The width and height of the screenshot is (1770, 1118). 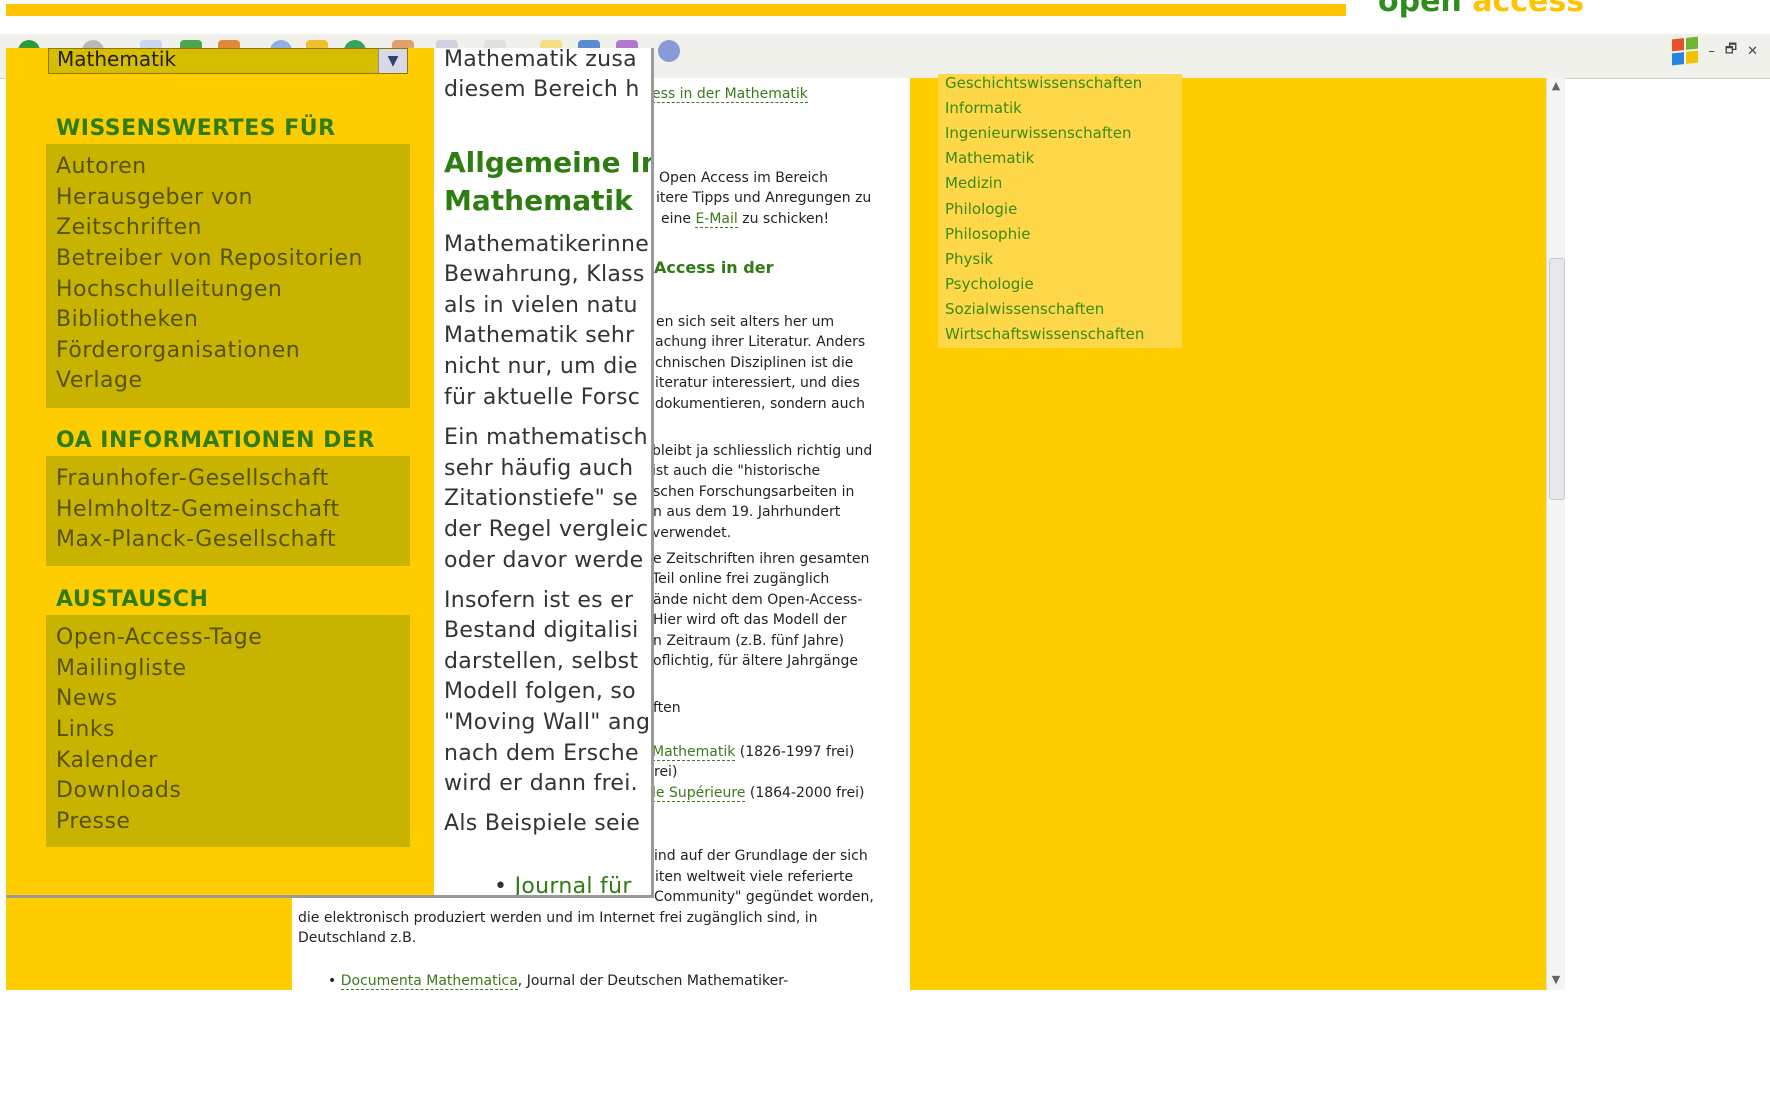 I want to click on p2-line: n aus dem 19. Jahrhundert, so click(x=747, y=512).